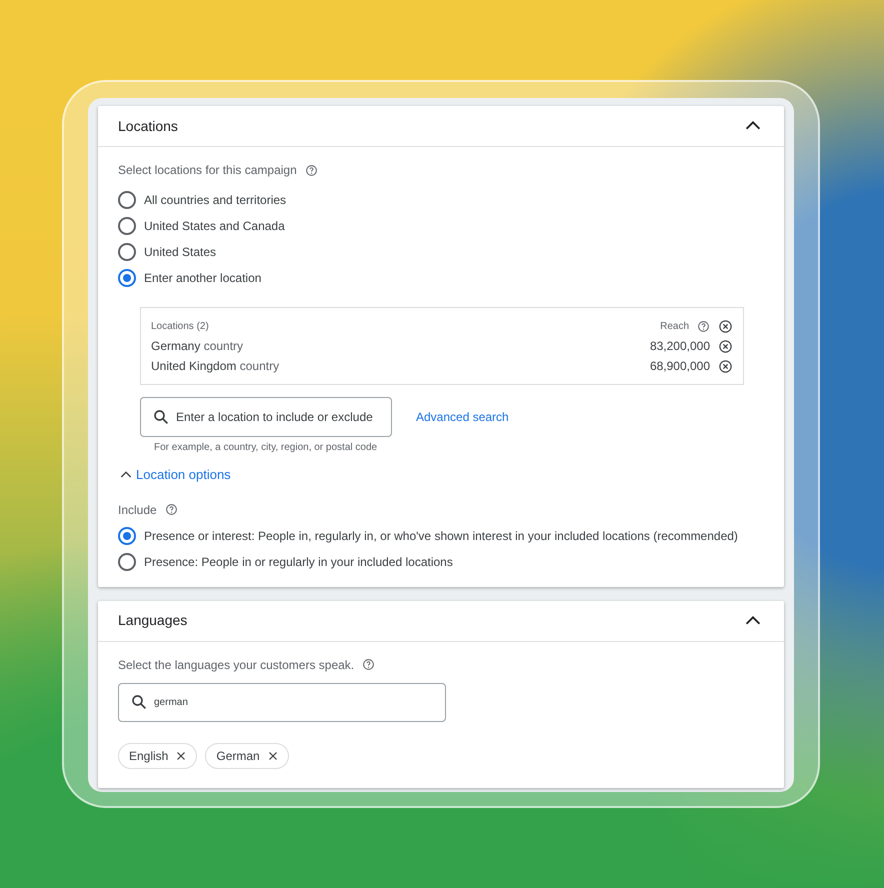 The image size is (884, 888). Describe the element at coordinates (236, 665) in the screenshot. I see `prompt-text: Select the languages your customers speak.` at that location.